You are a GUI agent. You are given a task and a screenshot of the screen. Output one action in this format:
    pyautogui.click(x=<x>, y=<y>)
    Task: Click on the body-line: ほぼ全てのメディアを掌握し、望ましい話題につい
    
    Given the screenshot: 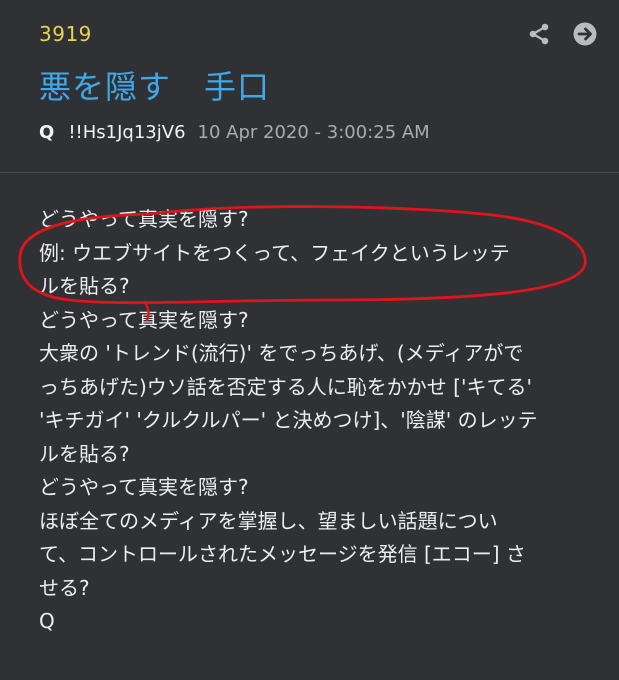 What is the action you would take?
    pyautogui.click(x=268, y=520)
    